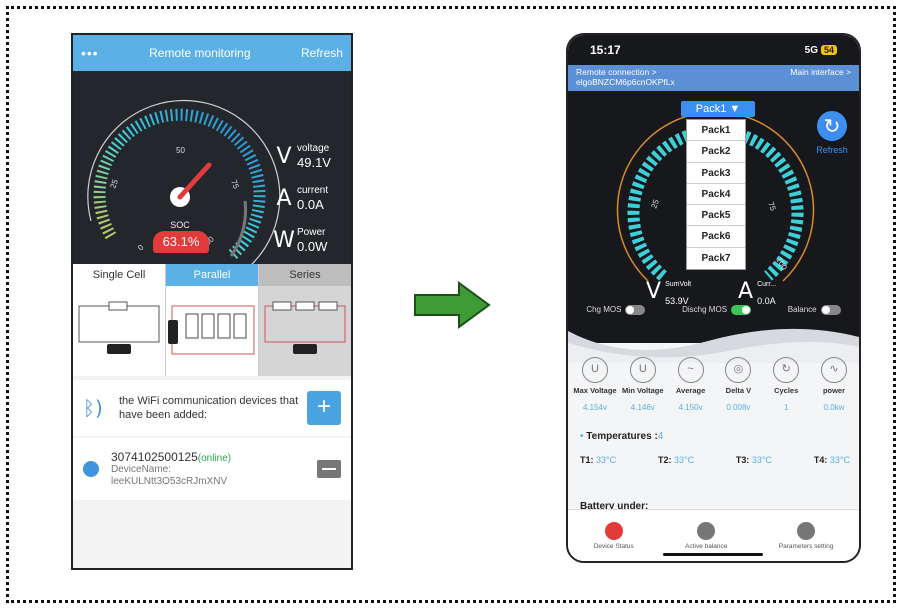 This screenshot has height=609, width=902. I want to click on sumvolt-label: SumVolt, so click(678, 284).